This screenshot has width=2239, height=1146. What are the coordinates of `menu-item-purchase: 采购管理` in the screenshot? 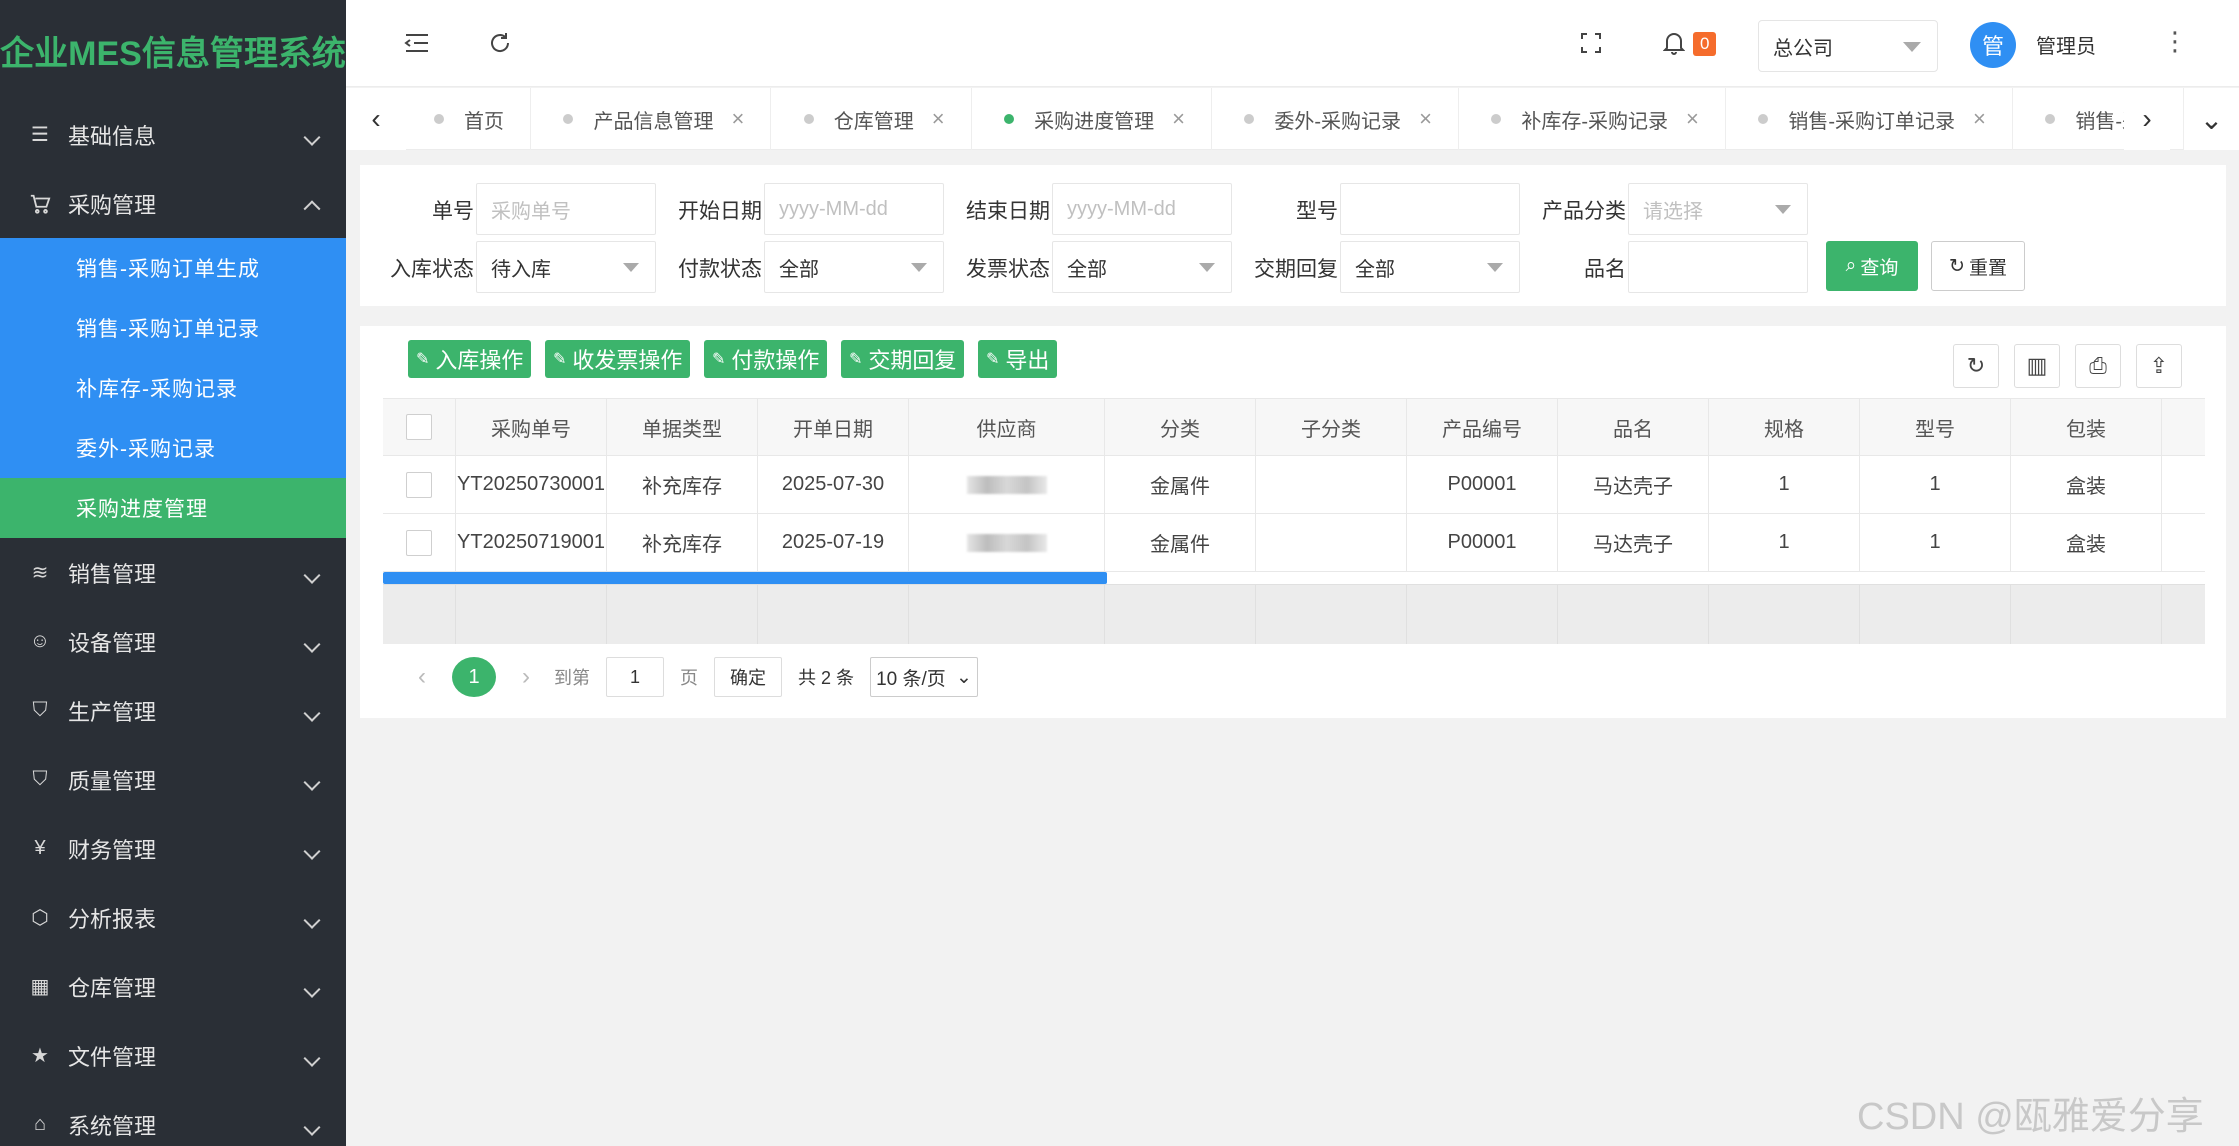 It's located at (173, 203).